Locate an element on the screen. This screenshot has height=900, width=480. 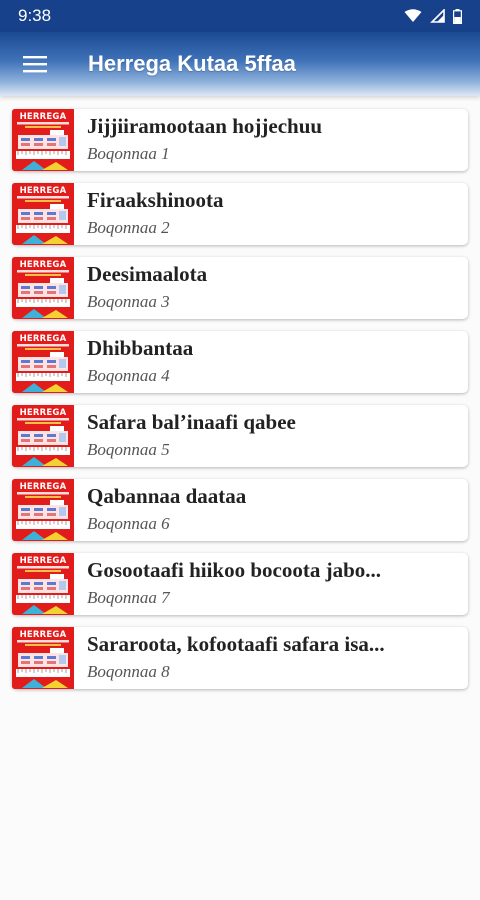
chapter-subtitle: Boqonnaa 7 is located at coordinates (128, 597).